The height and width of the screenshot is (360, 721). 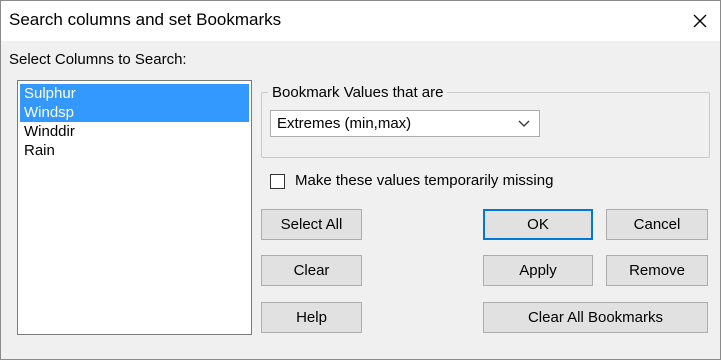 I want to click on cancel-button: Cancel, so click(x=657, y=224).